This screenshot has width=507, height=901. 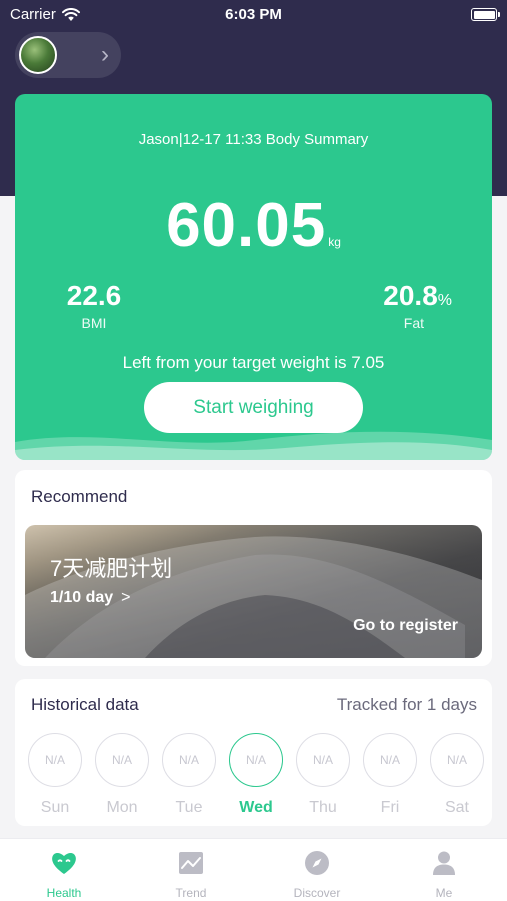 What do you see at coordinates (253, 869) in the screenshot?
I see `tab-bar: Health Trend Discover Me` at bounding box center [253, 869].